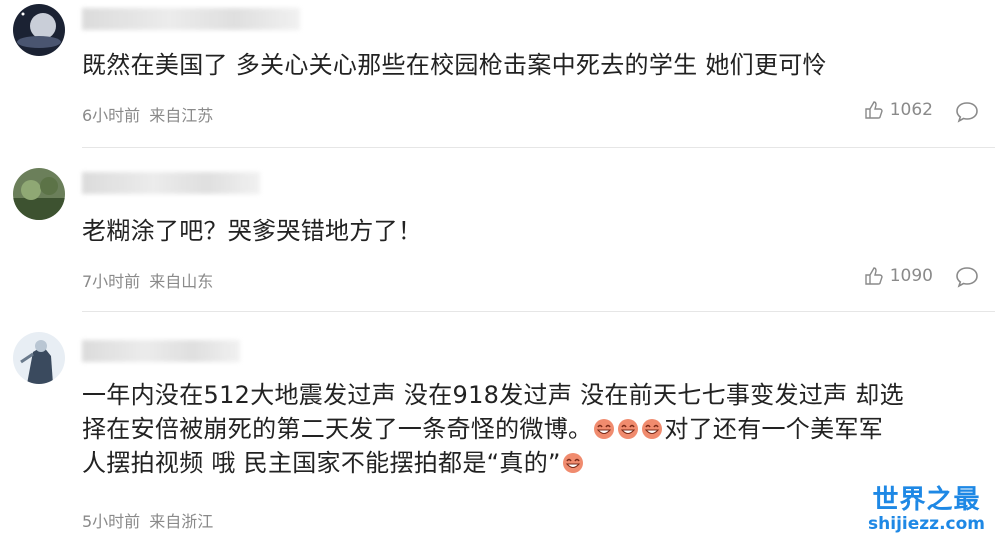 This screenshot has height=539, width=995. I want to click on like-button: 1090, so click(898, 276).